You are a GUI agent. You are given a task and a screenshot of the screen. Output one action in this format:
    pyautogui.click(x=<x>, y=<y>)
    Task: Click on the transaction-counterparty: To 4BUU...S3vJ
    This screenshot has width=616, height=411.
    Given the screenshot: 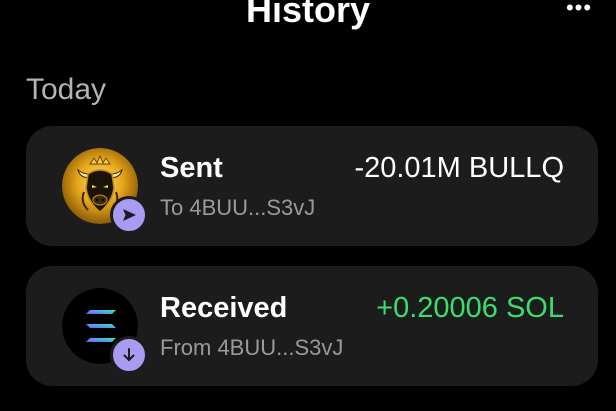 What is the action you would take?
    pyautogui.click(x=238, y=207)
    